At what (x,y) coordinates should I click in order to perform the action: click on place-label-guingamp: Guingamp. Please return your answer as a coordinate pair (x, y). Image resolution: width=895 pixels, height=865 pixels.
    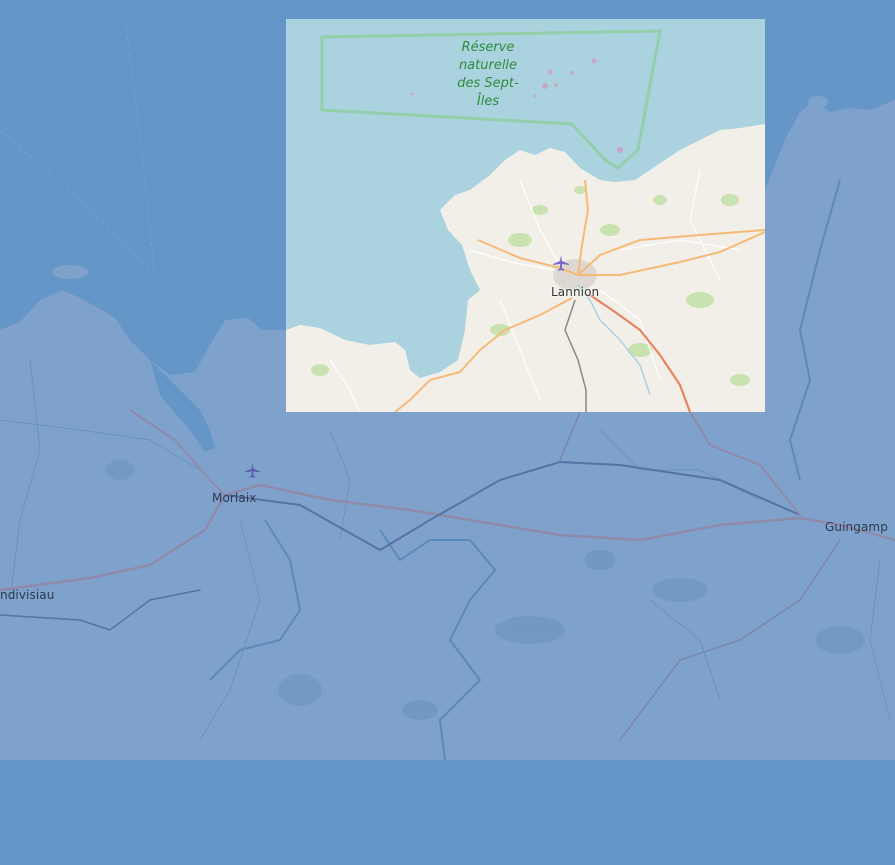
    Looking at the image, I should click on (856, 527).